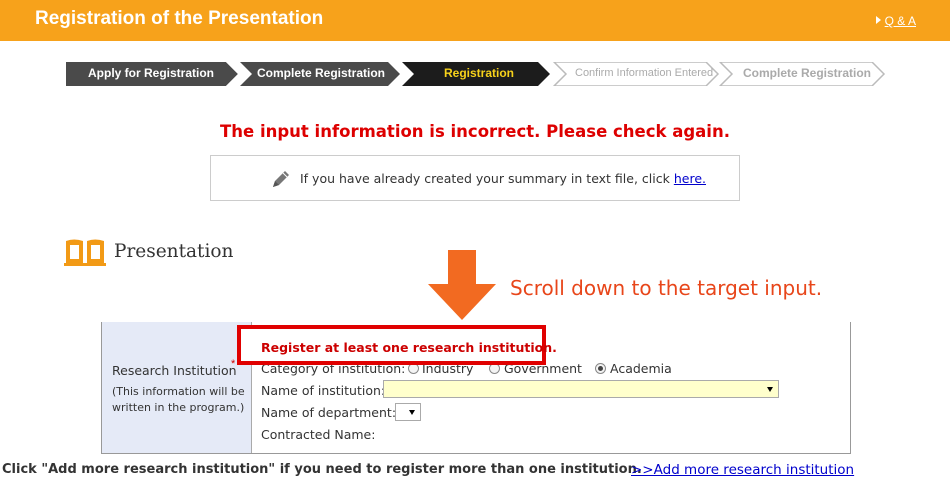 This screenshot has width=950, height=494. Describe the element at coordinates (462, 285) in the screenshot. I see `down-arrow-icon` at that location.